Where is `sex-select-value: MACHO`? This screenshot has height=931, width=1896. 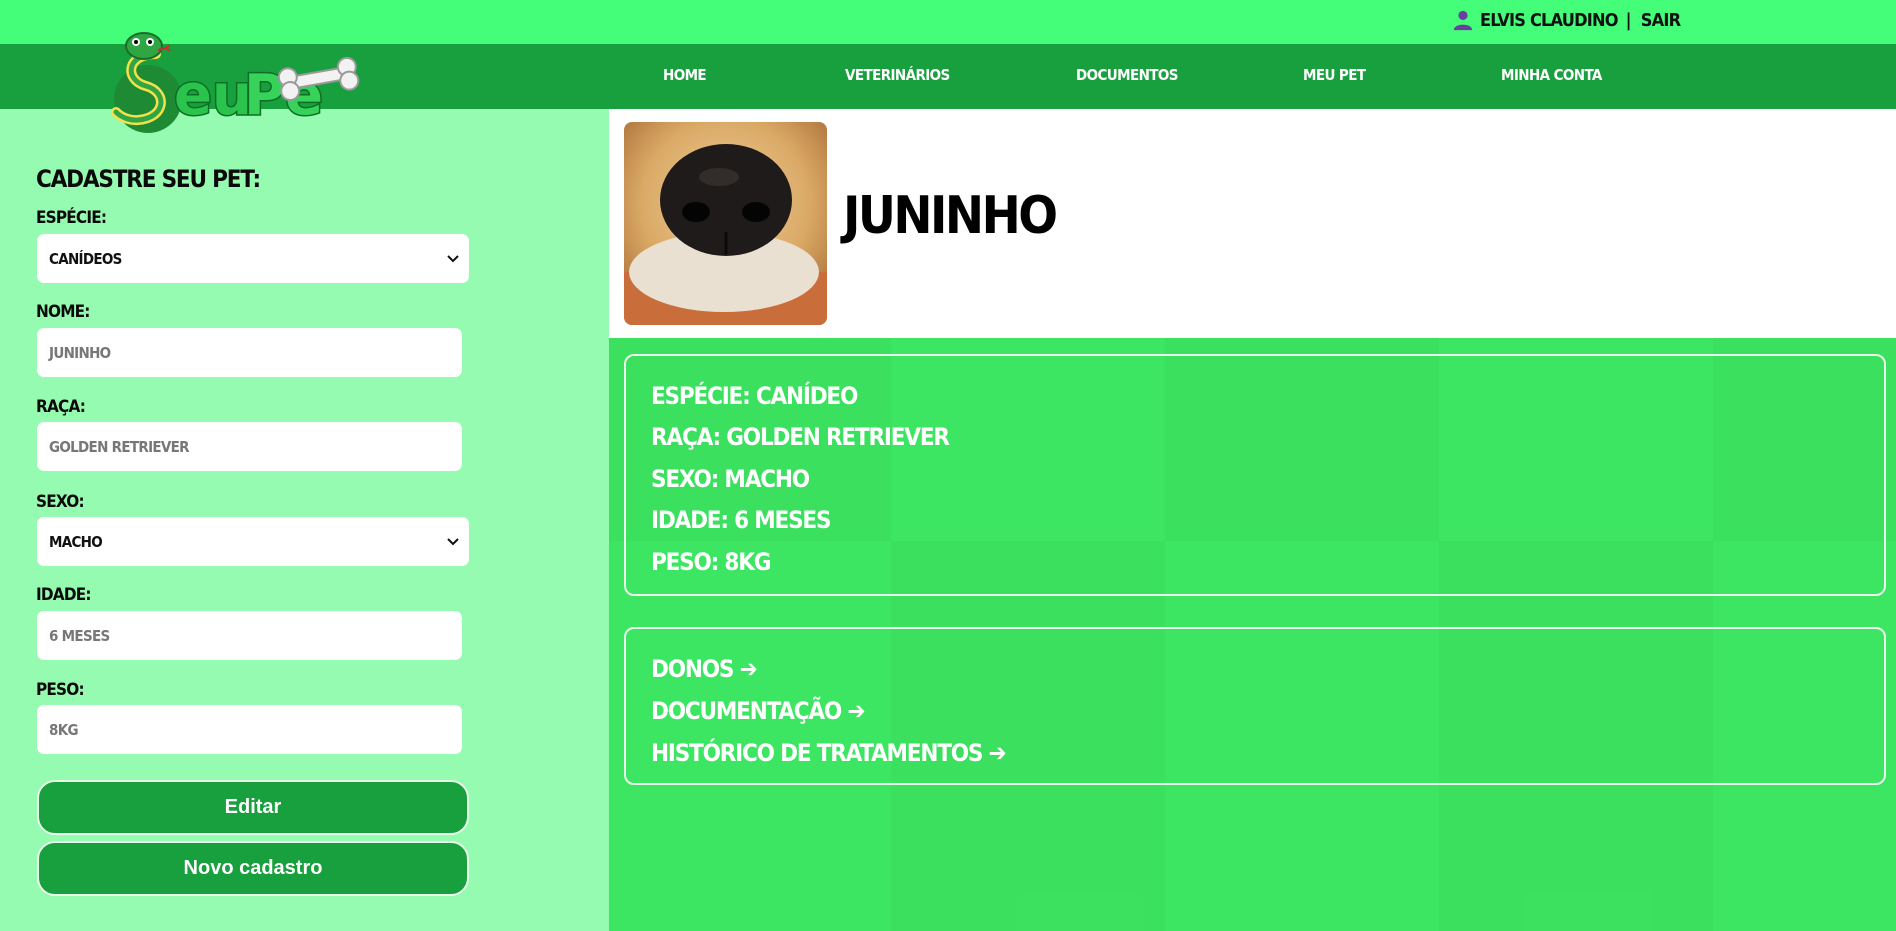 sex-select-value: MACHO is located at coordinates (76, 541).